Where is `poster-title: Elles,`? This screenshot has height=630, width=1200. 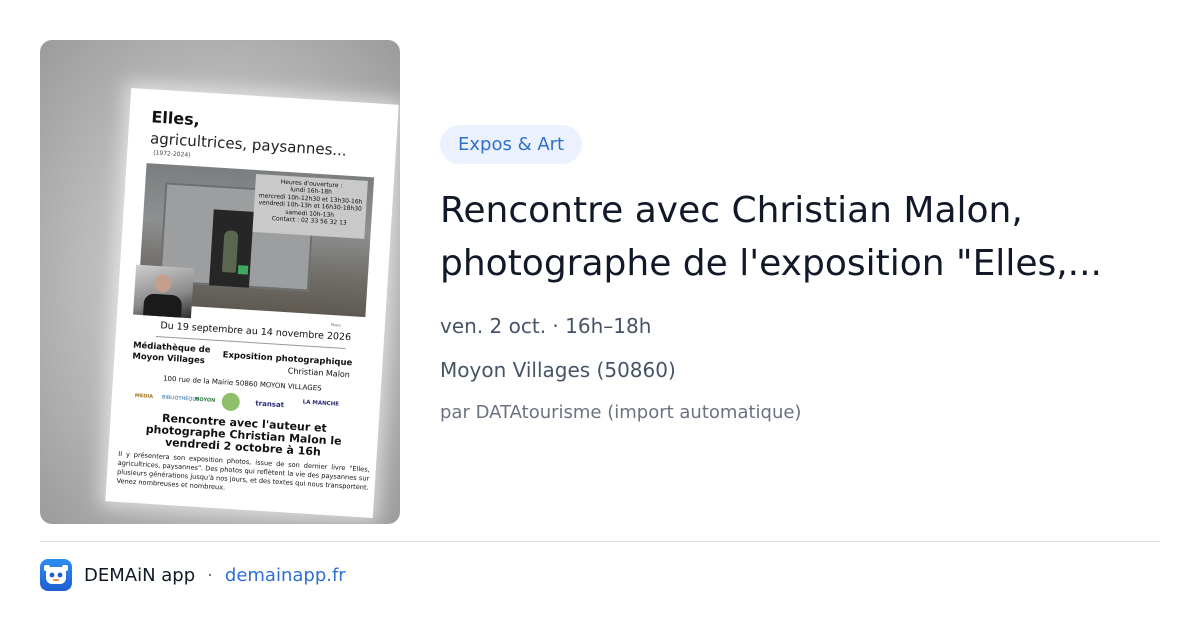 poster-title: Elles, is located at coordinates (175, 118).